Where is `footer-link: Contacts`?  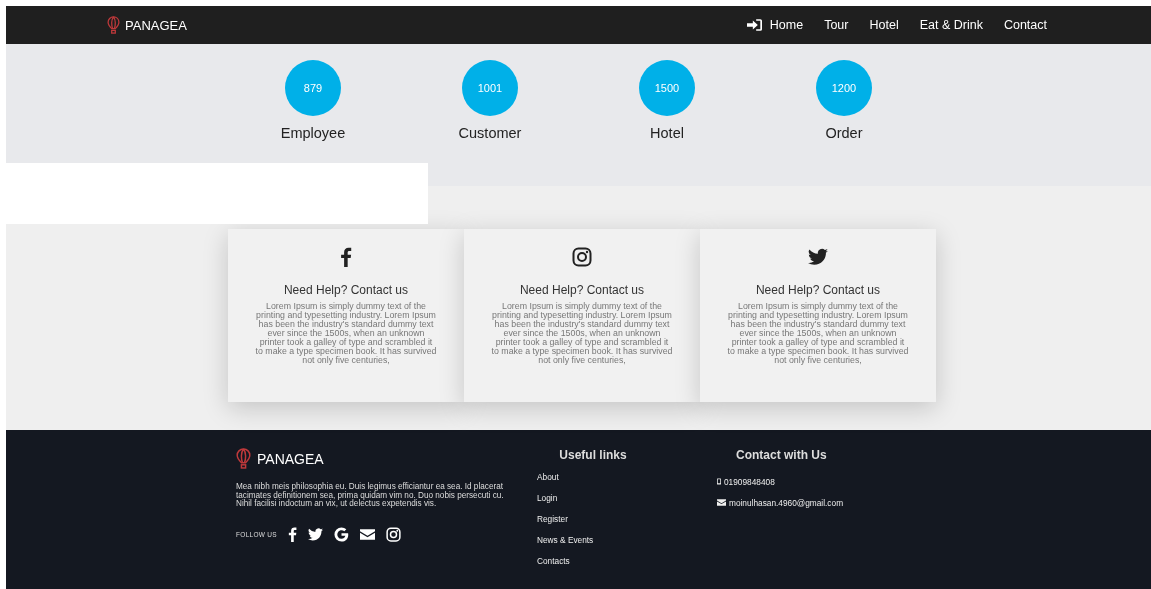
footer-link: Contacts is located at coordinates (553, 565).